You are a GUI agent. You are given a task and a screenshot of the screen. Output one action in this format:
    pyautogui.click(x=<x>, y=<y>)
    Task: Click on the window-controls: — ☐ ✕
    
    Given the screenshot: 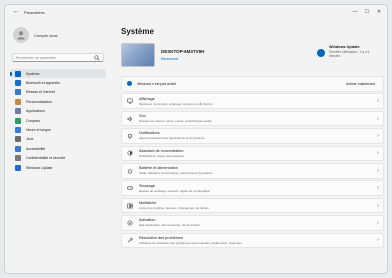 What is the action you would take?
    pyautogui.click(x=367, y=12)
    